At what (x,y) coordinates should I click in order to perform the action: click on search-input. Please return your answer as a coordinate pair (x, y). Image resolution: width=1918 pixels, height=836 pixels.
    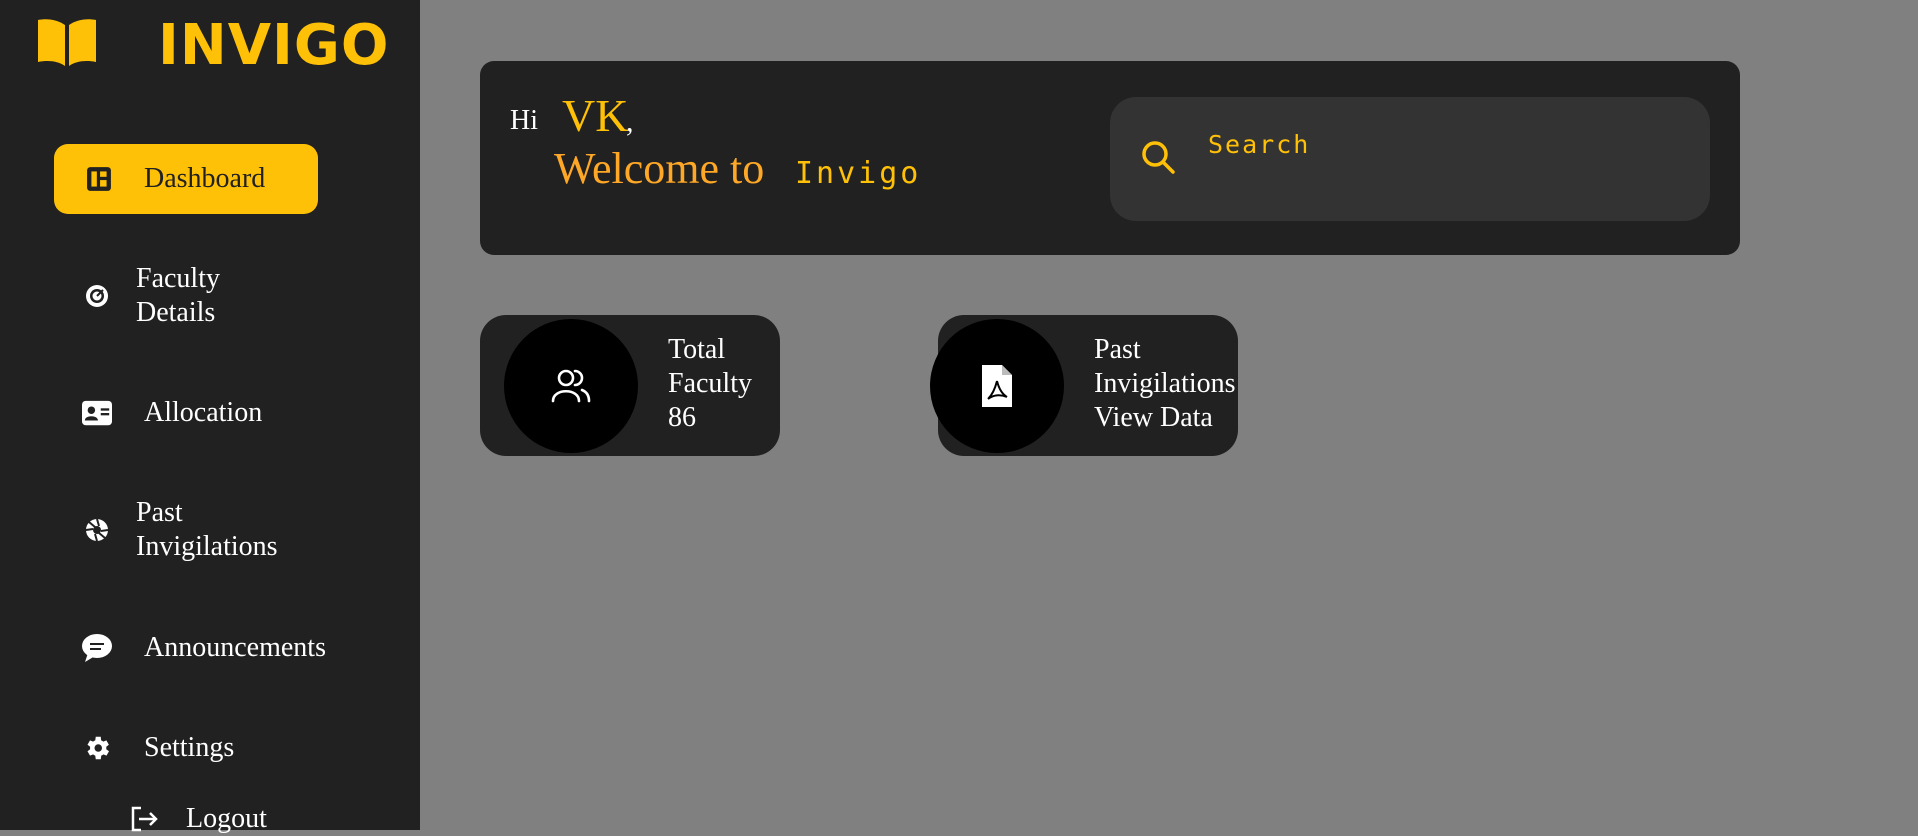
    Looking at the image, I should click on (1448, 144).